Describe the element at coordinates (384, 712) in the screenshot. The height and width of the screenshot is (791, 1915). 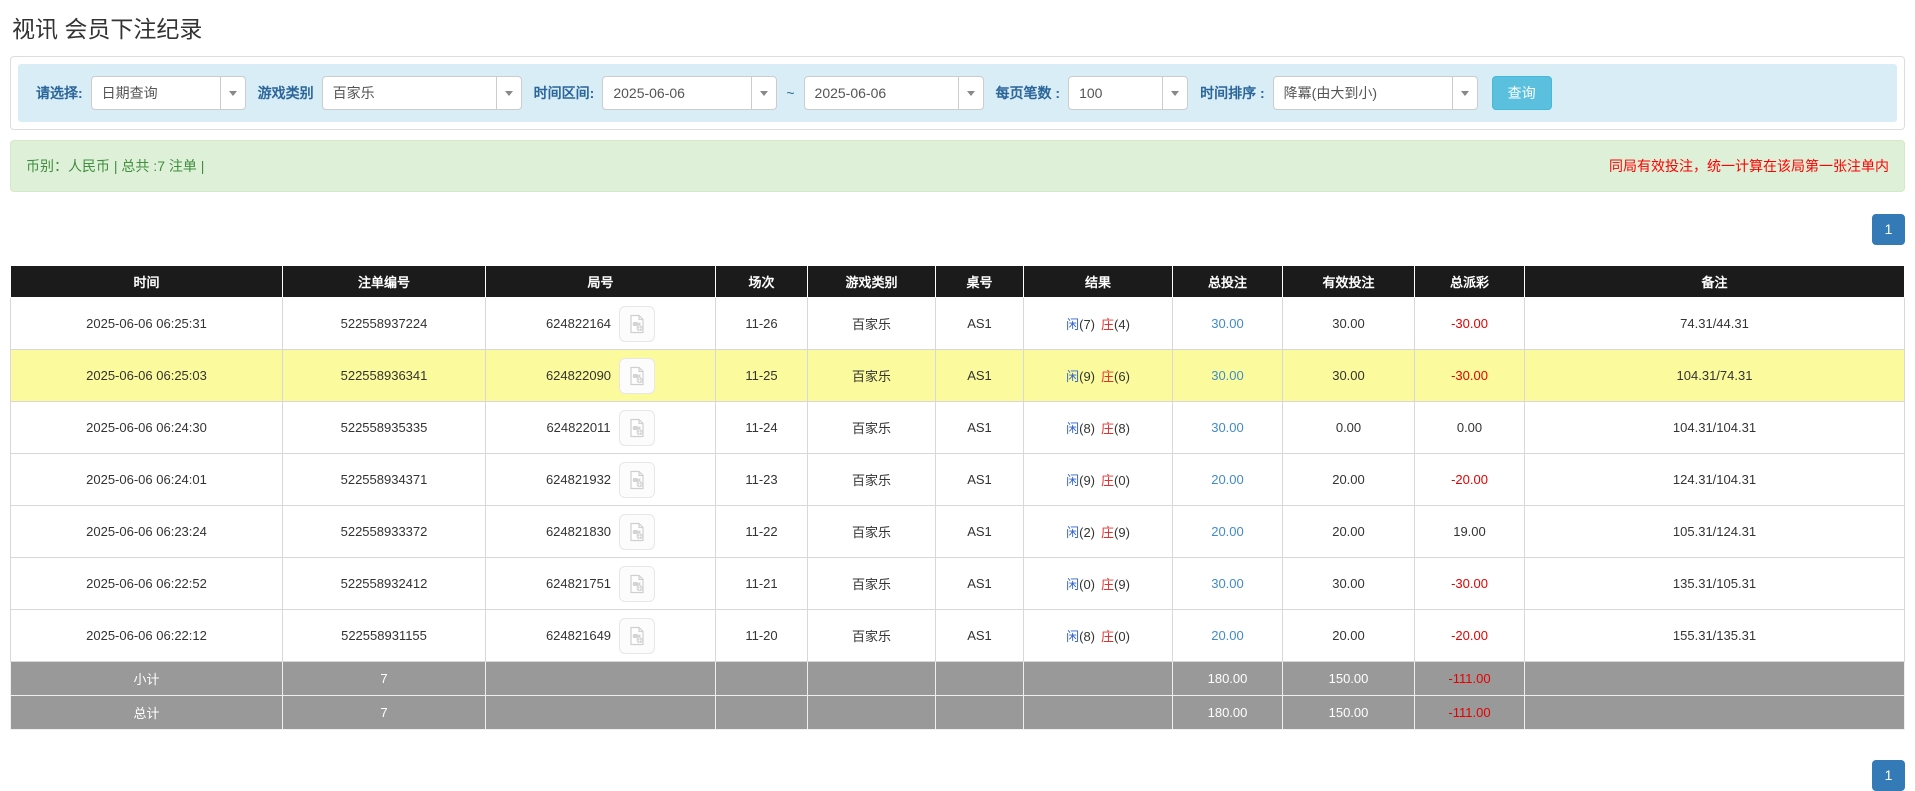
I see `total-count: 7` at that location.